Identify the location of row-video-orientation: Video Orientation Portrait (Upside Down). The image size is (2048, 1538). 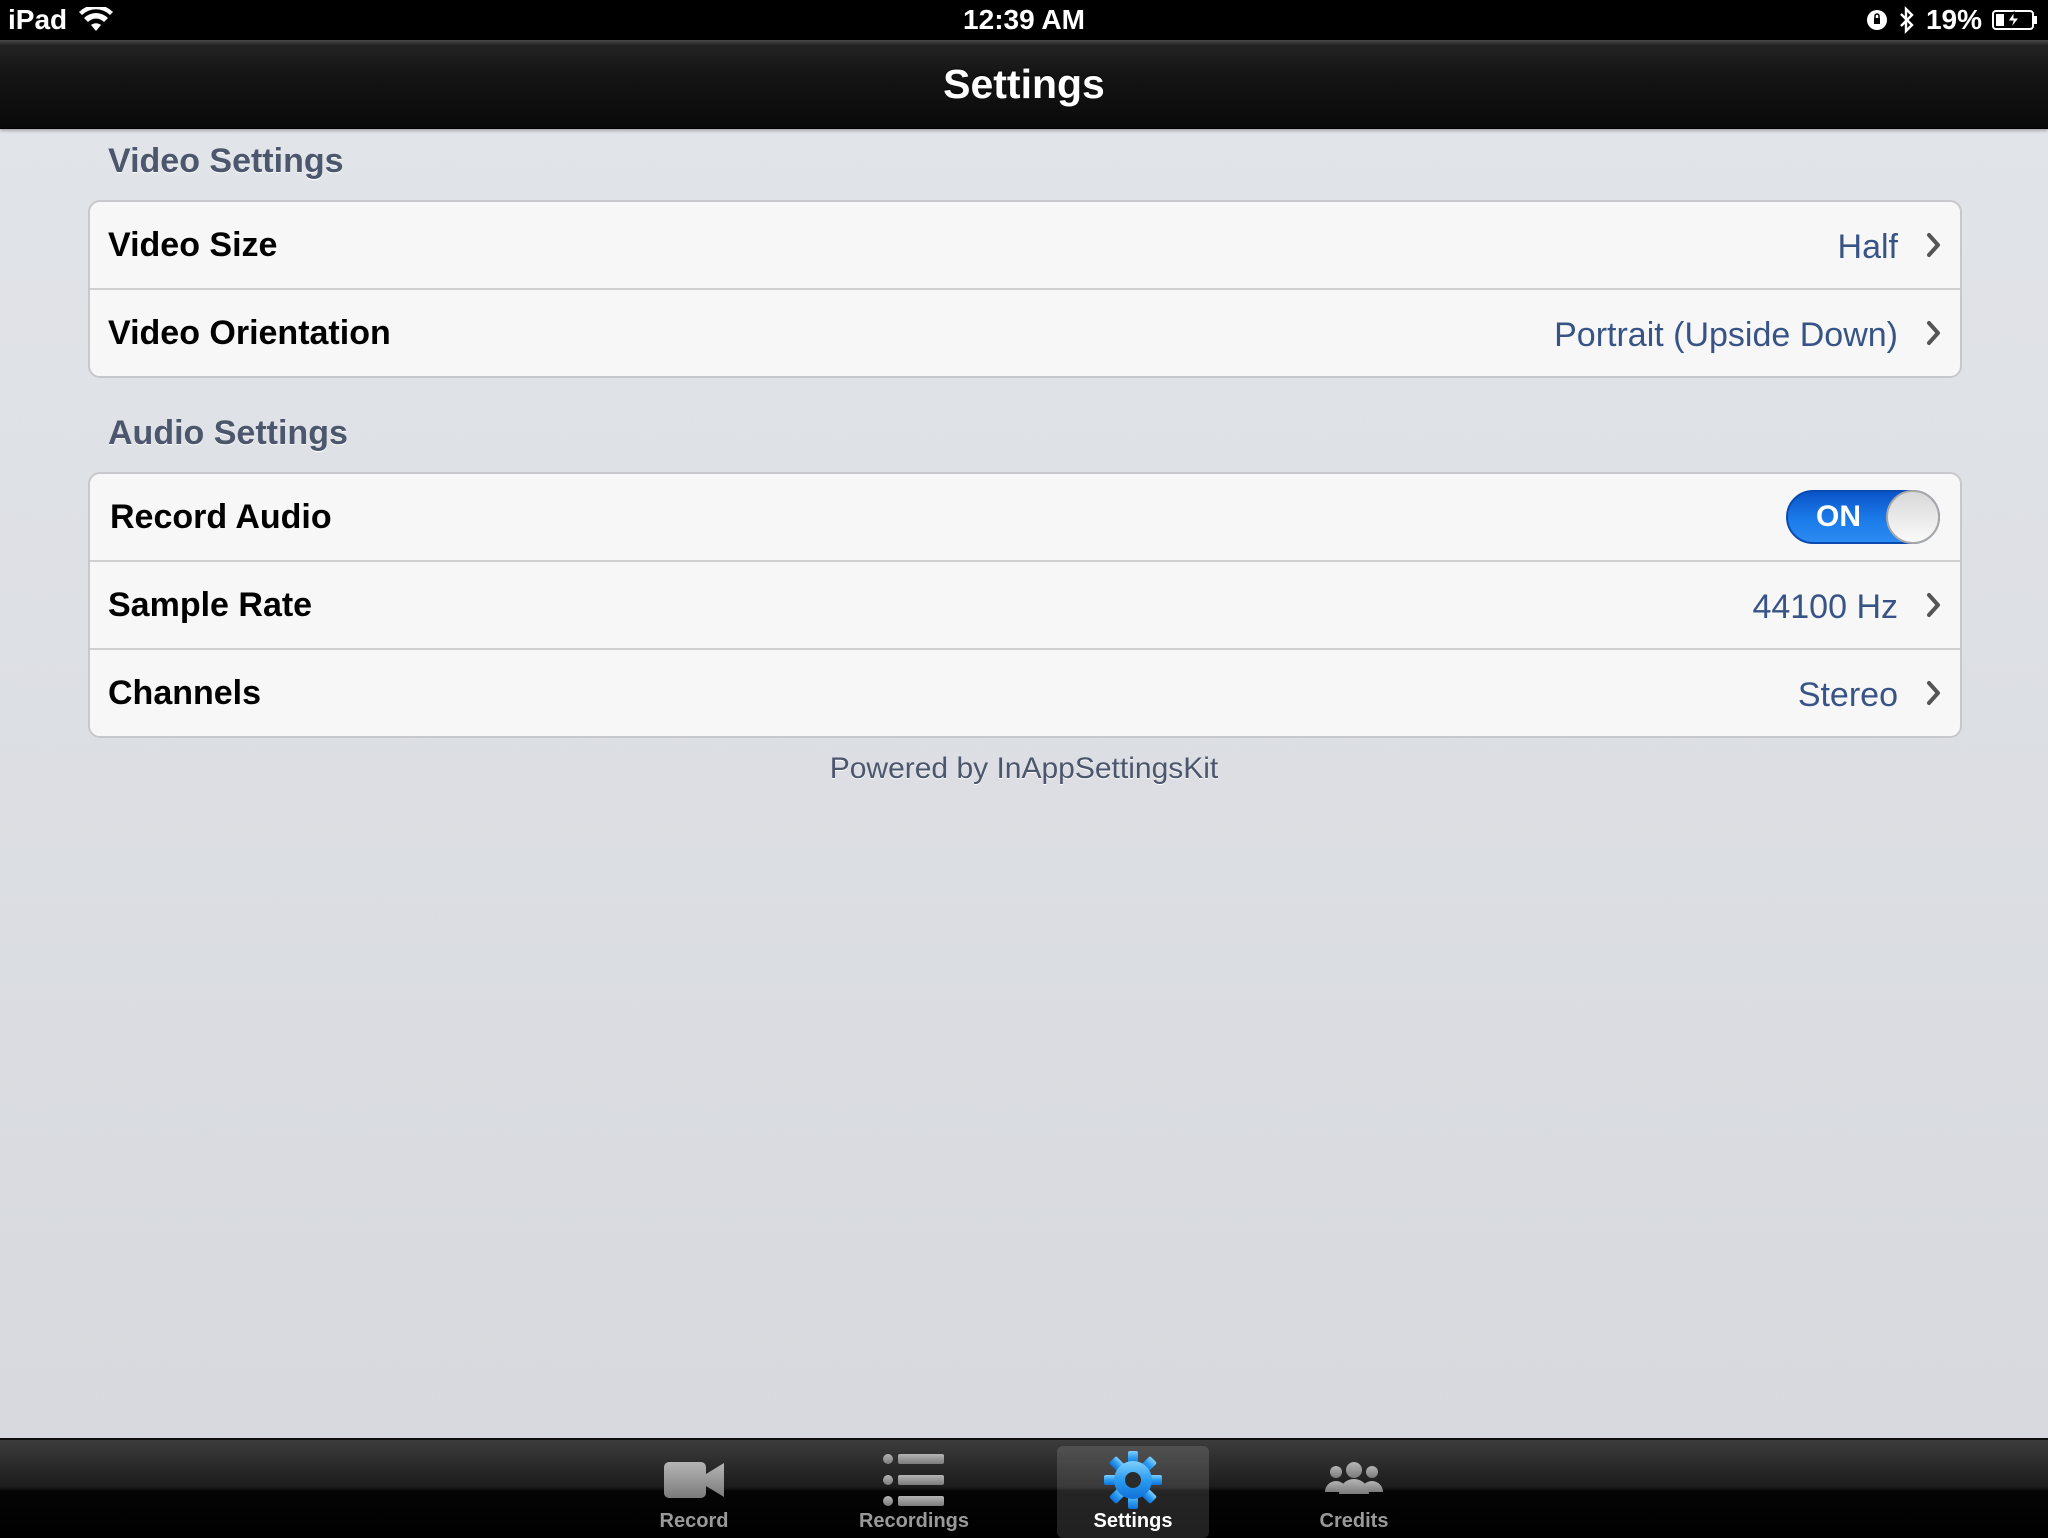
(1025, 332).